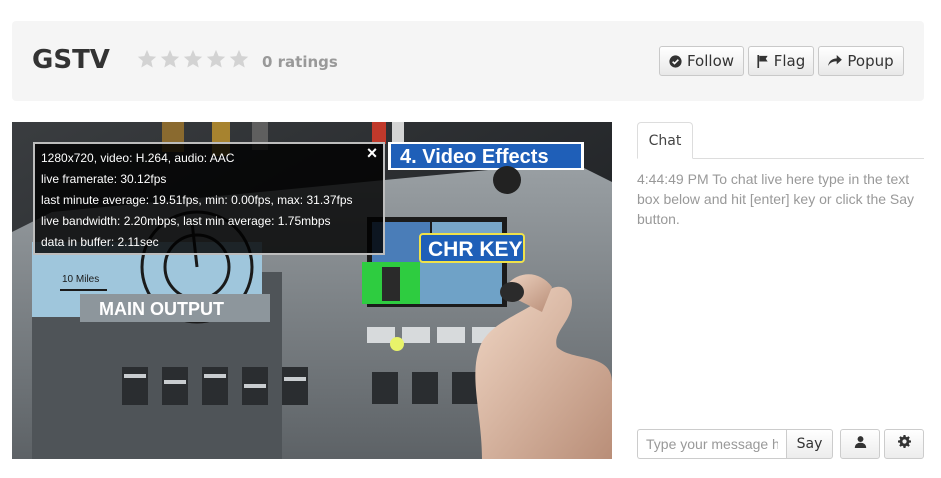 The width and height of the screenshot is (941, 478). I want to click on share-arrow-icon, so click(835, 61).